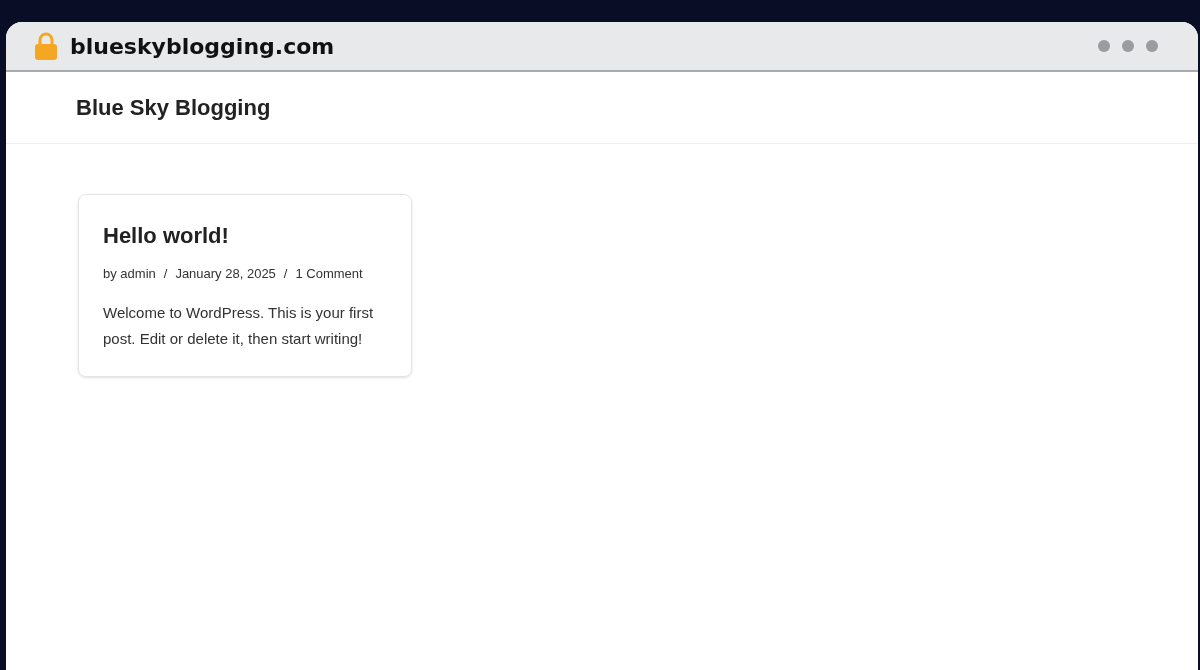 The image size is (1200, 670). Describe the element at coordinates (129, 274) in the screenshot. I see `post-meta: by admin` at that location.